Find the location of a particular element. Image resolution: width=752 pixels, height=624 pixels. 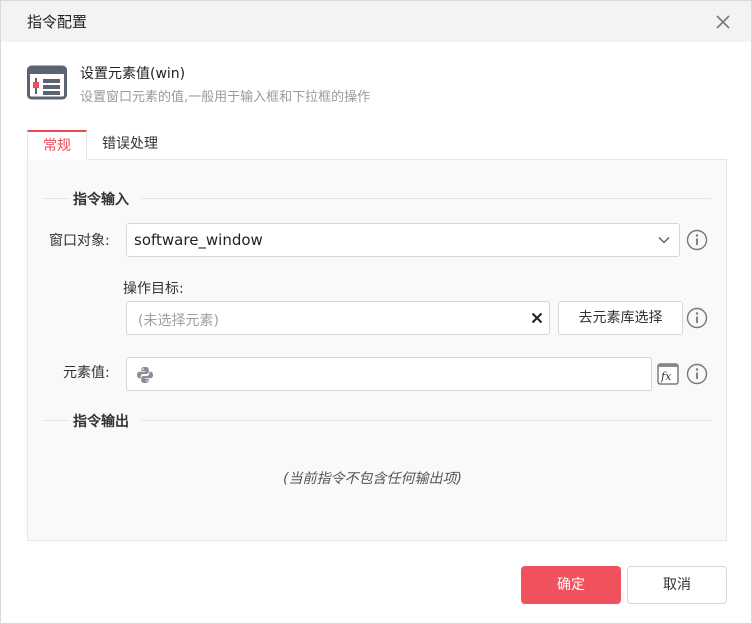

window-object-value: software_window is located at coordinates (198, 240).